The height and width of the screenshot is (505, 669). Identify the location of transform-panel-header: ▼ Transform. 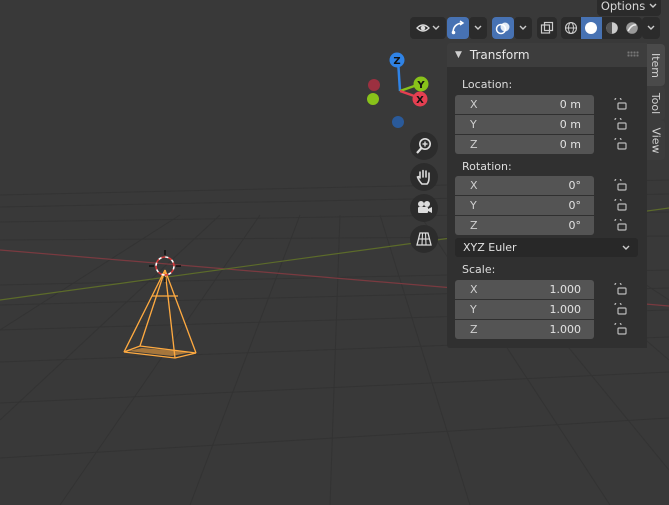
(547, 55).